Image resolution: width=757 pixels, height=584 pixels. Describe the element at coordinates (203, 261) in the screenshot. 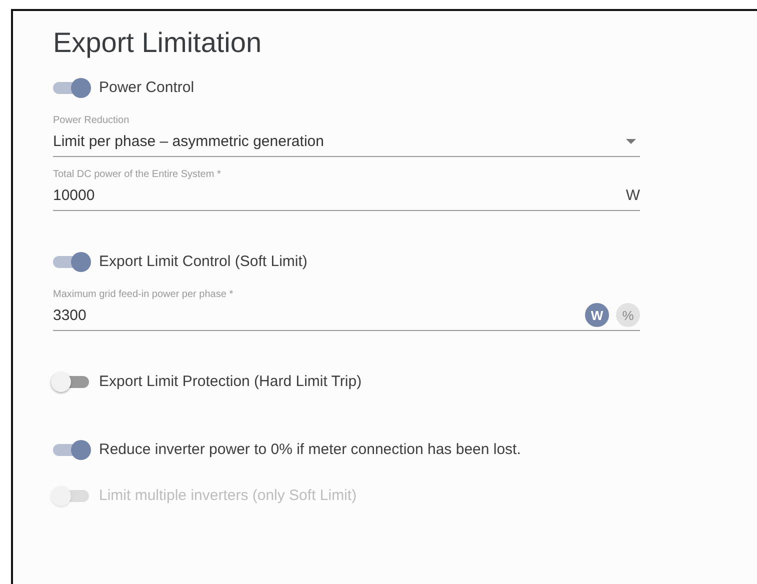

I see `toggle-label: Export Limit Control (Soft Limit)` at that location.